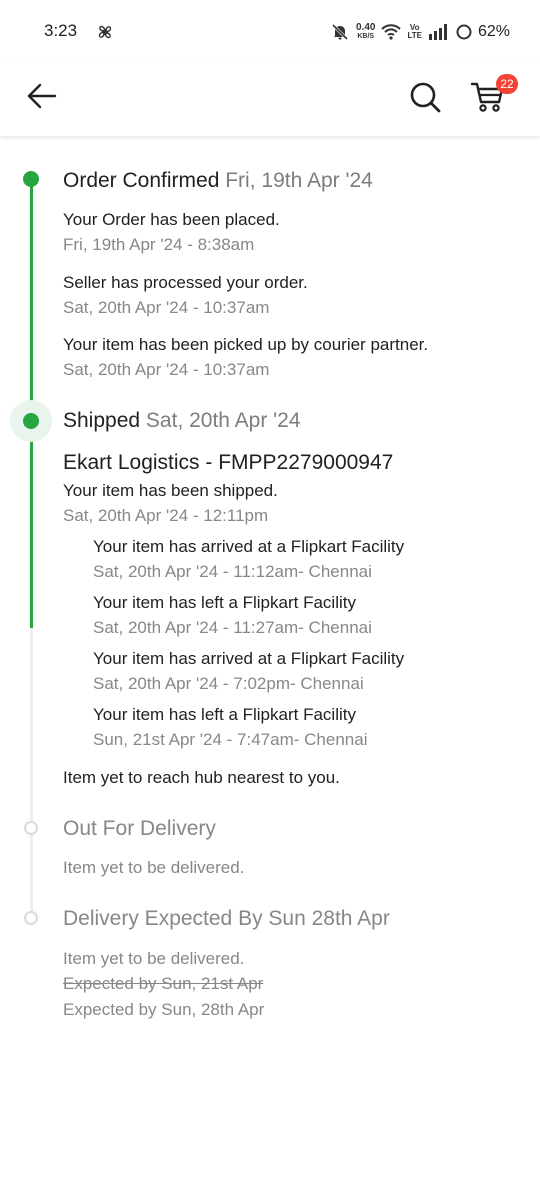 Image resolution: width=540 pixels, height=1200 pixels. I want to click on arrow-left-icon, so click(42, 96).